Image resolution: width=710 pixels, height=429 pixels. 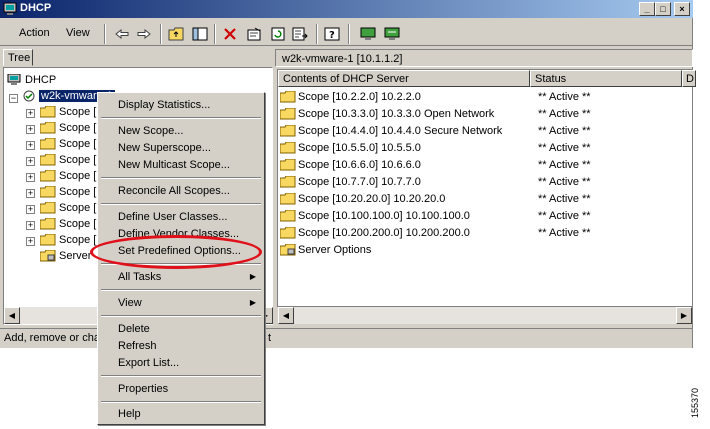 I want to click on export-icon, so click(x=300, y=34).